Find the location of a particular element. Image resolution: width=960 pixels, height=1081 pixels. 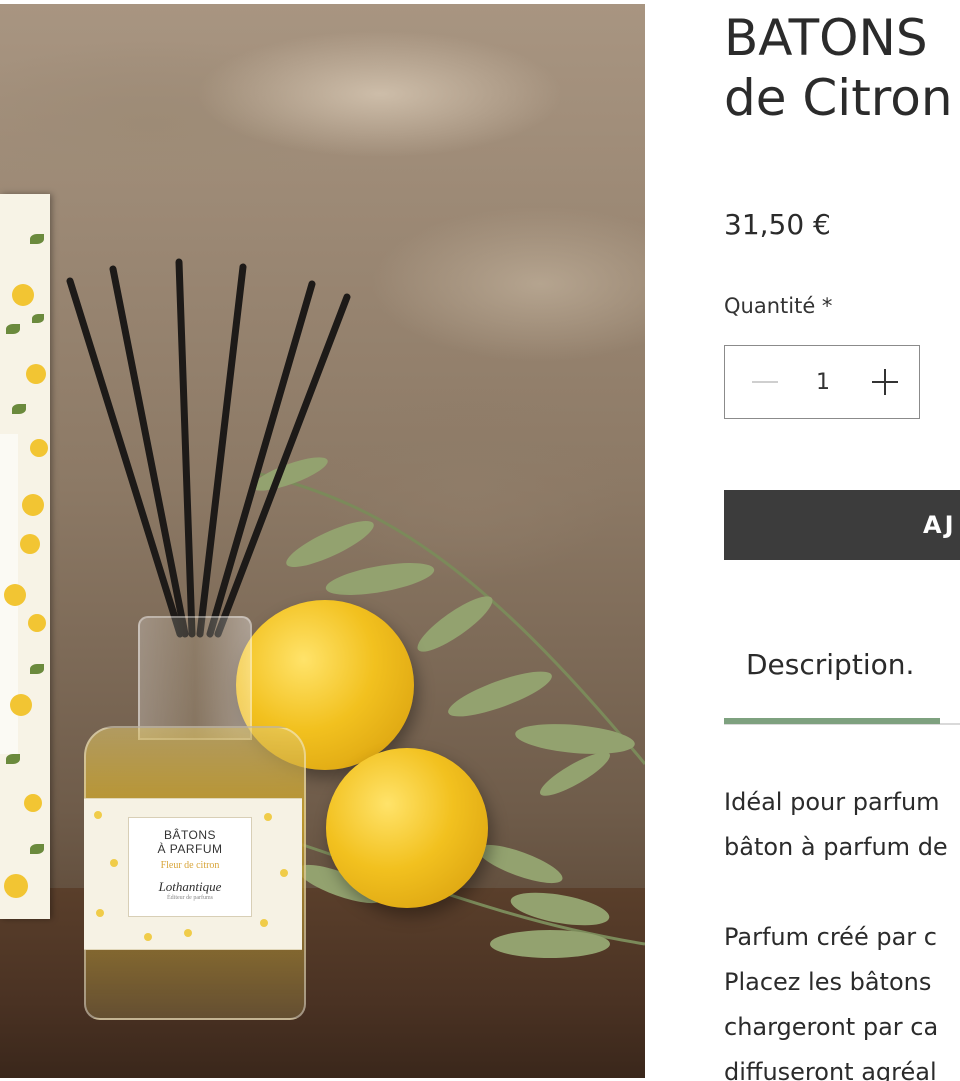

description-p2-line2: Placez les bâtons is located at coordinates (828, 982).